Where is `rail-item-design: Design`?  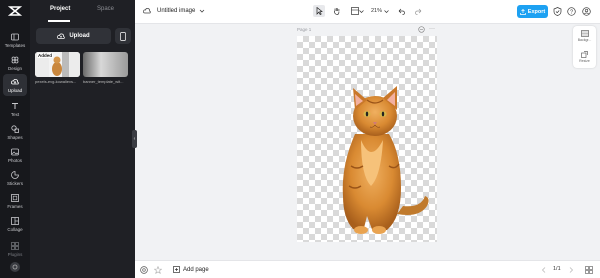 rail-item-design: Design is located at coordinates (15, 63).